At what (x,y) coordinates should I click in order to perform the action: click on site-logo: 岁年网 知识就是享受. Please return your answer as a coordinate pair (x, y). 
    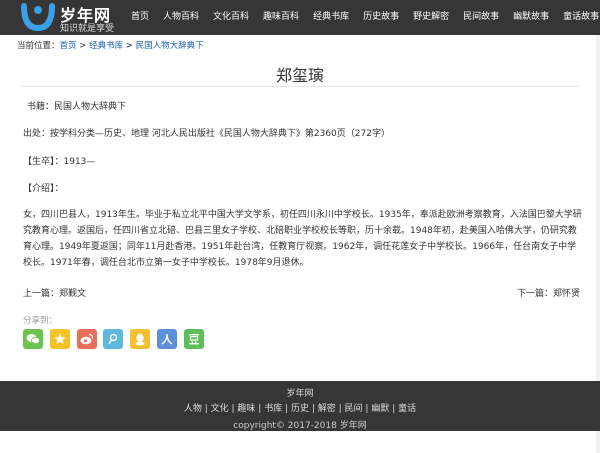
    Looking at the image, I should click on (75, 17).